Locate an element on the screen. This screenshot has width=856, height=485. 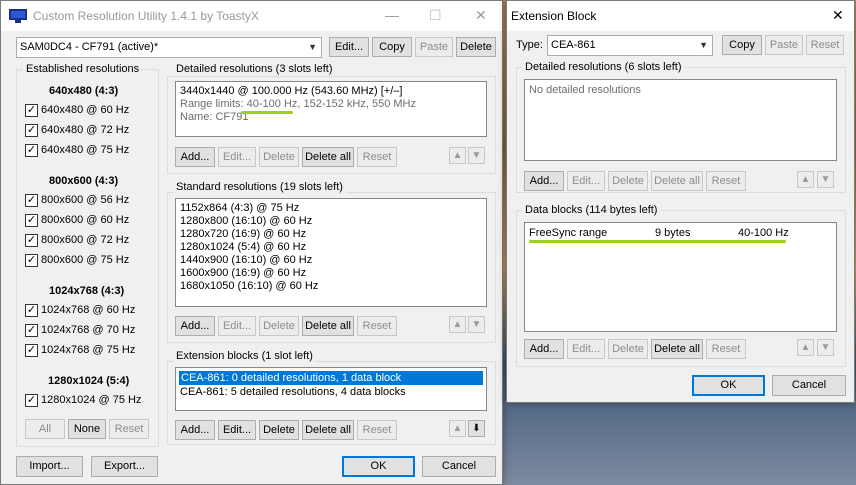
all-button: All is located at coordinates (45, 429).